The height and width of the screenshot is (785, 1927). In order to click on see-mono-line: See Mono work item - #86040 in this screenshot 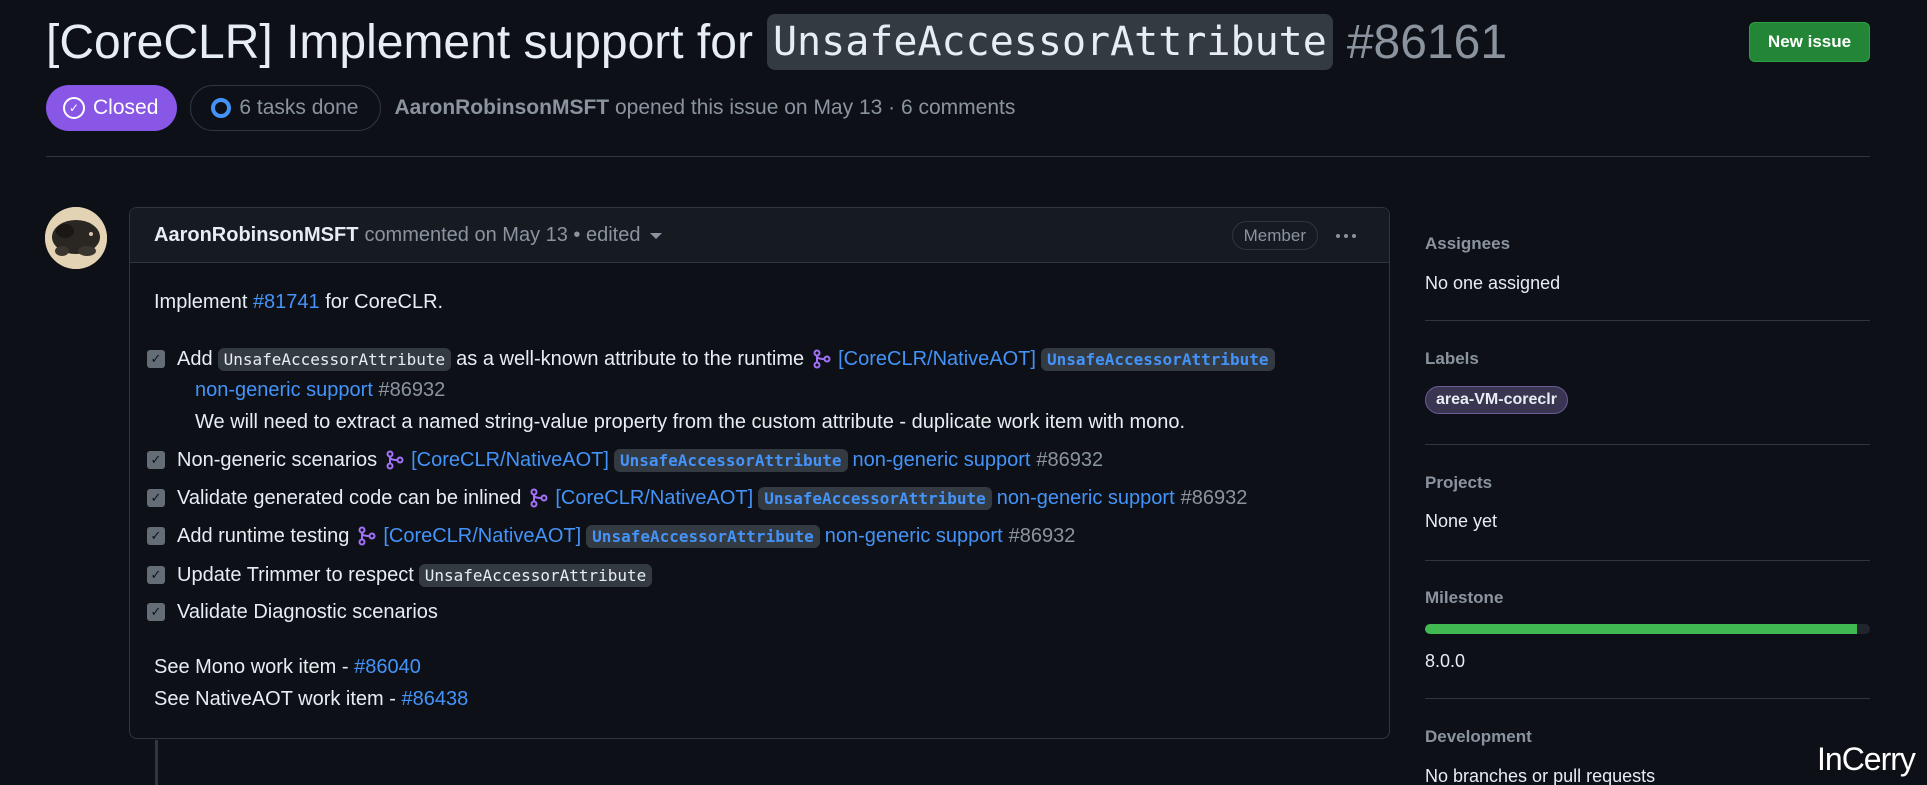, I will do `click(287, 667)`.